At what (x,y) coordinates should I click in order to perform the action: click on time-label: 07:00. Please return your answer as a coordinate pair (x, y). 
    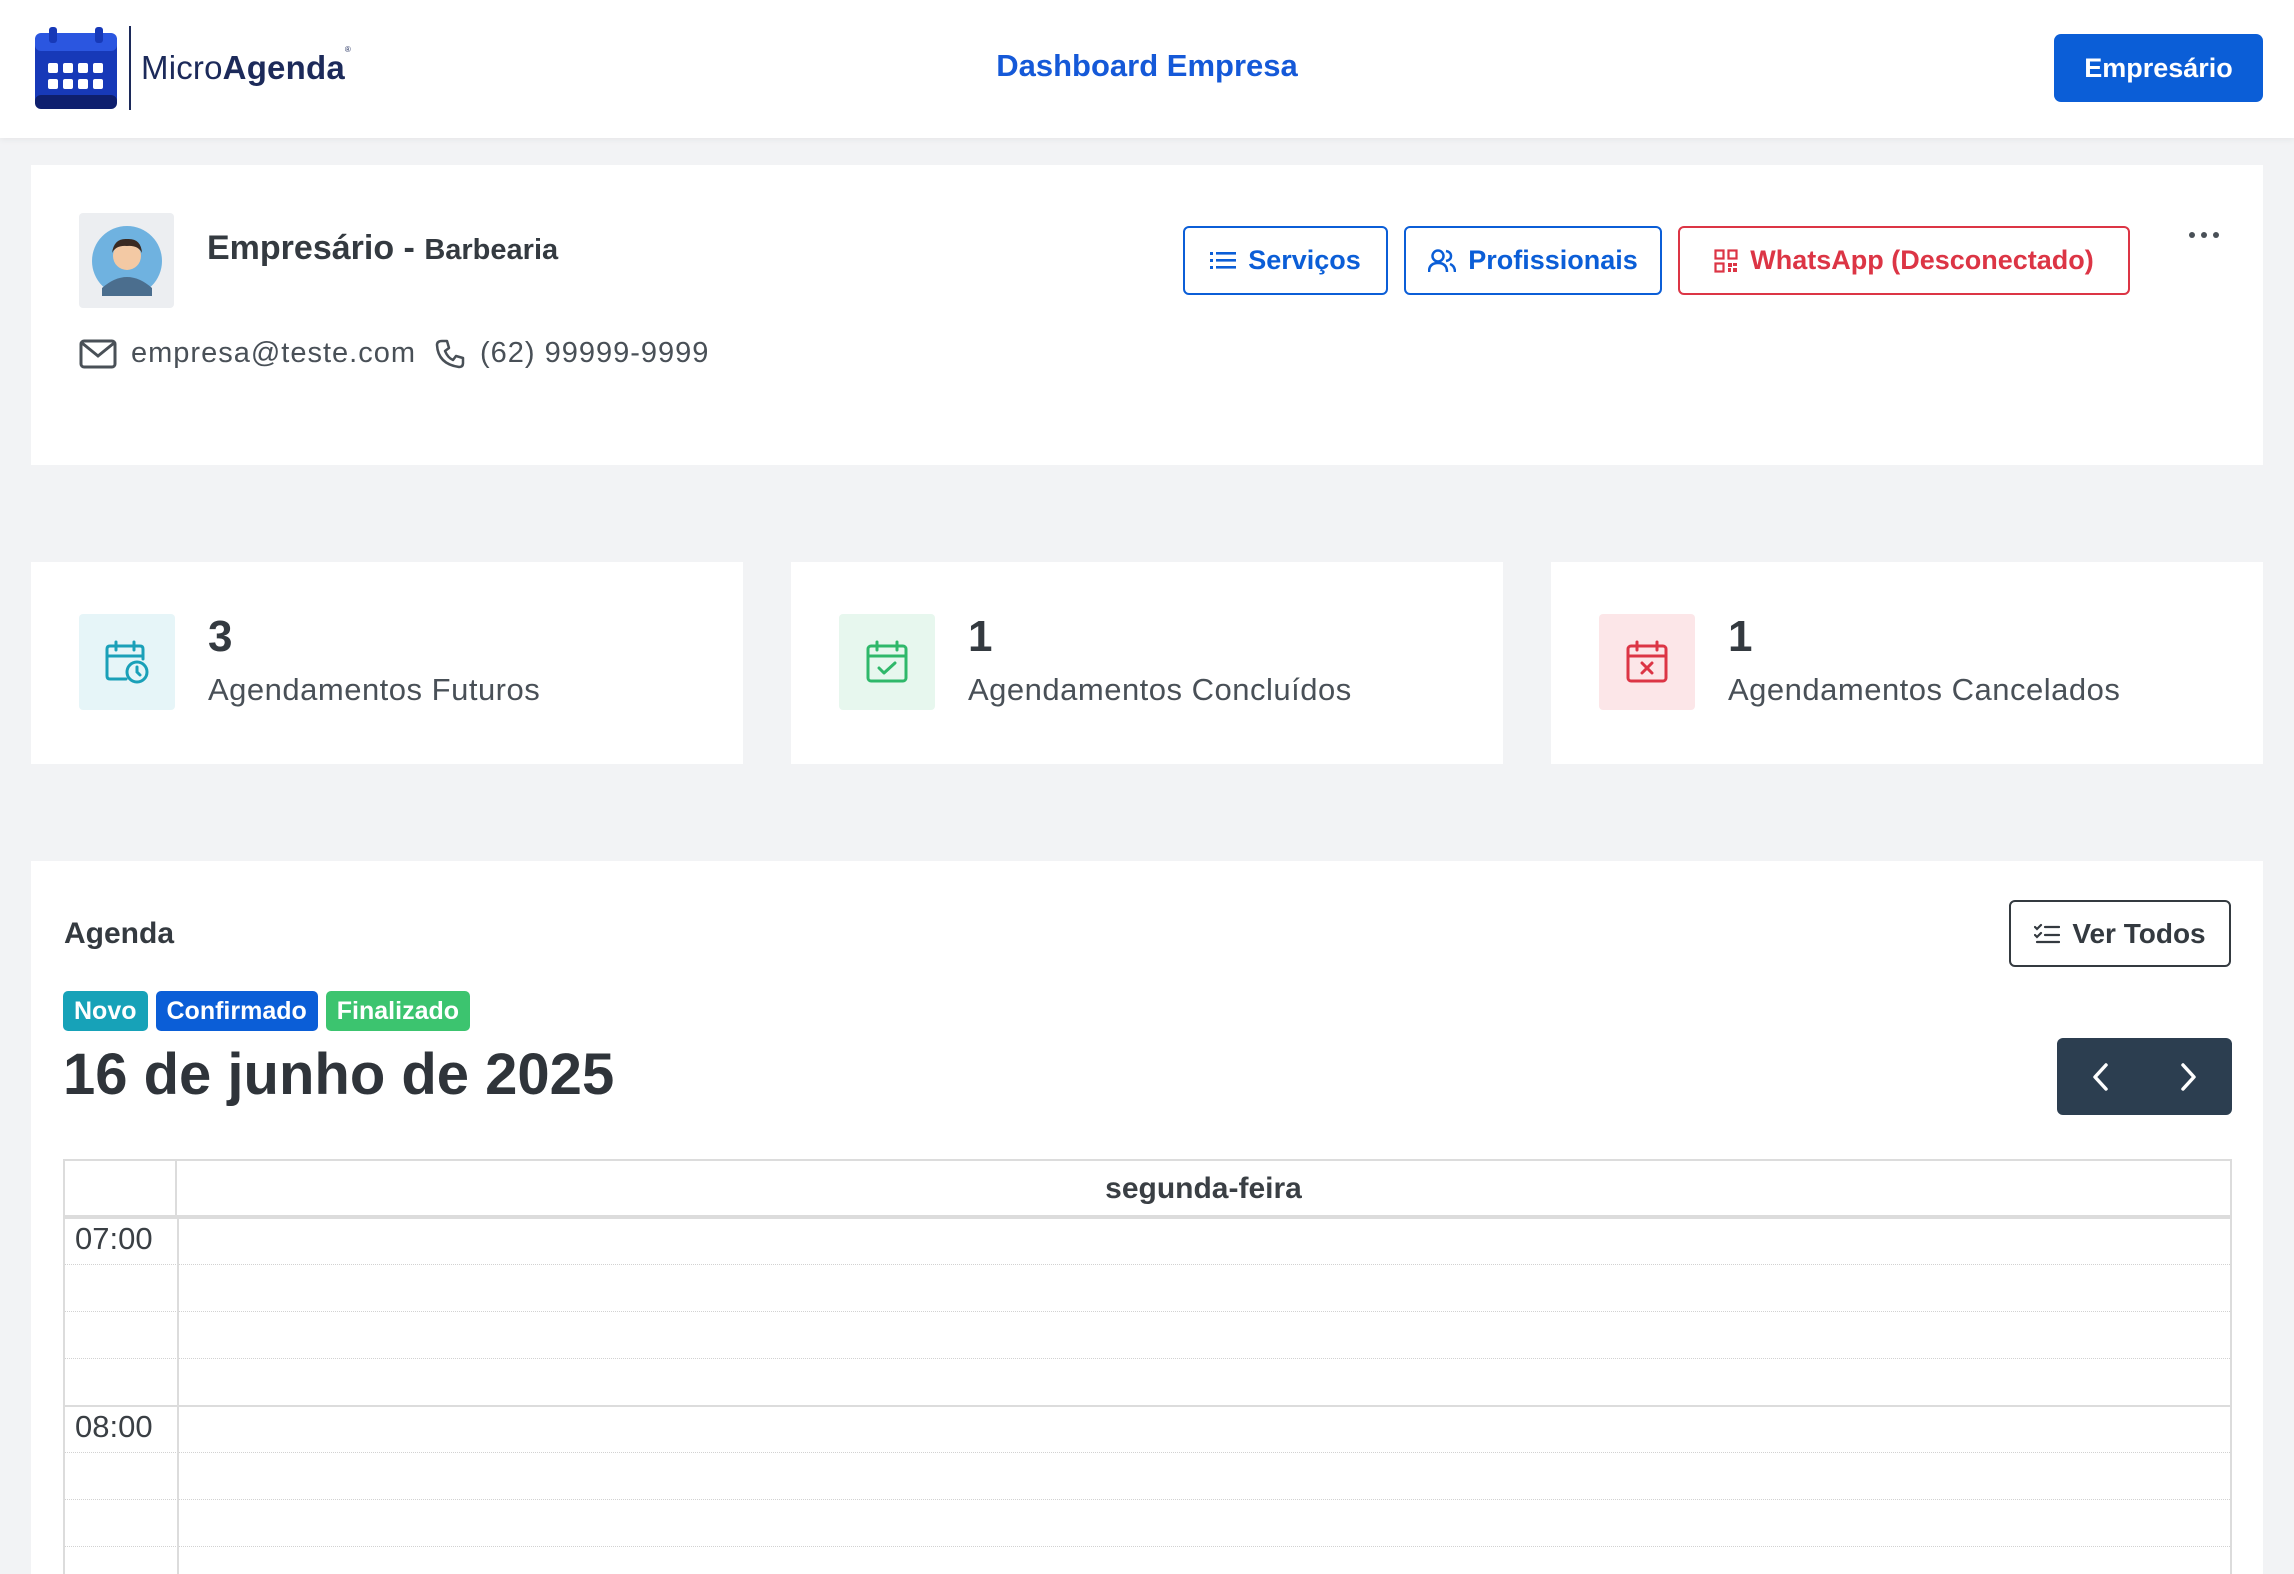
    Looking at the image, I should click on (114, 1238).